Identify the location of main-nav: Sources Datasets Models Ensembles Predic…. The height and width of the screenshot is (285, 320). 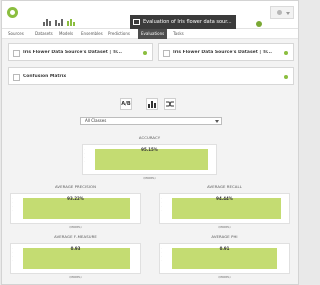
(150, 34).